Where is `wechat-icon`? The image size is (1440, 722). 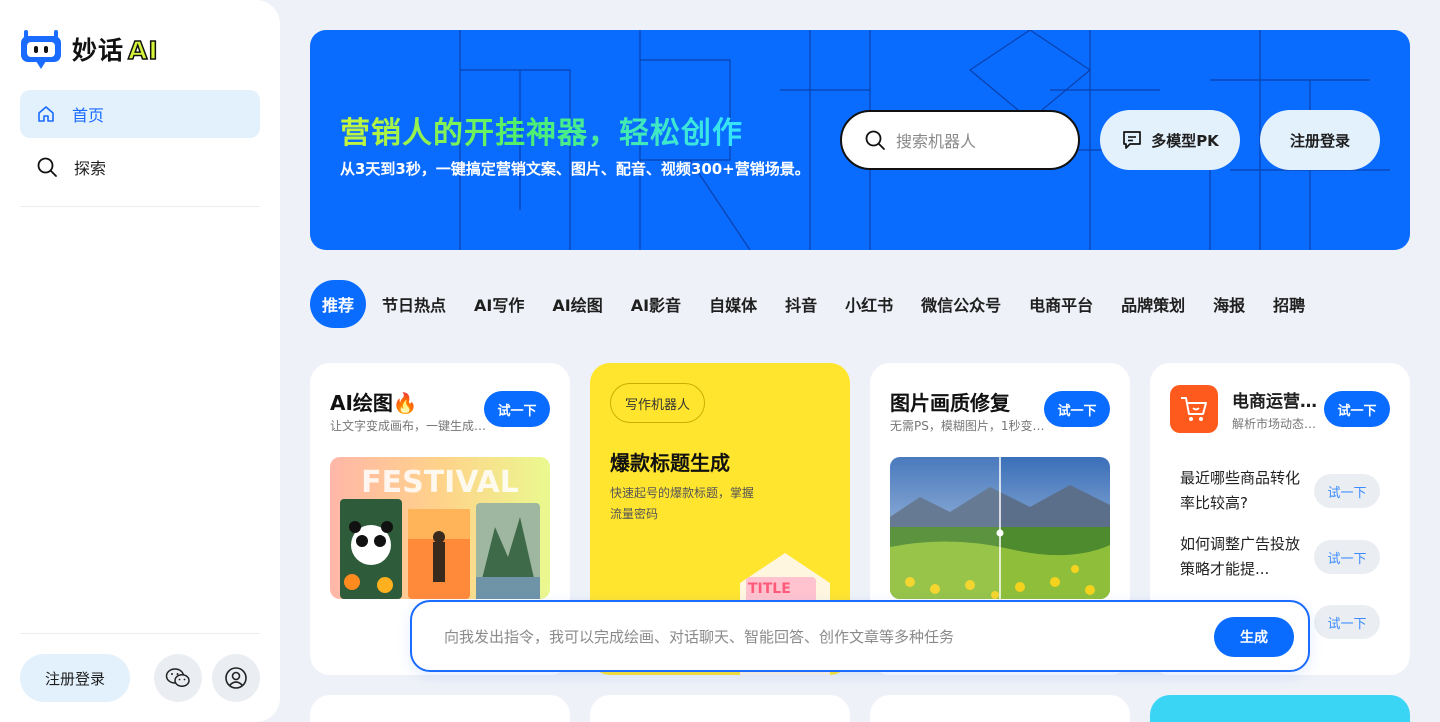 wechat-icon is located at coordinates (177, 678).